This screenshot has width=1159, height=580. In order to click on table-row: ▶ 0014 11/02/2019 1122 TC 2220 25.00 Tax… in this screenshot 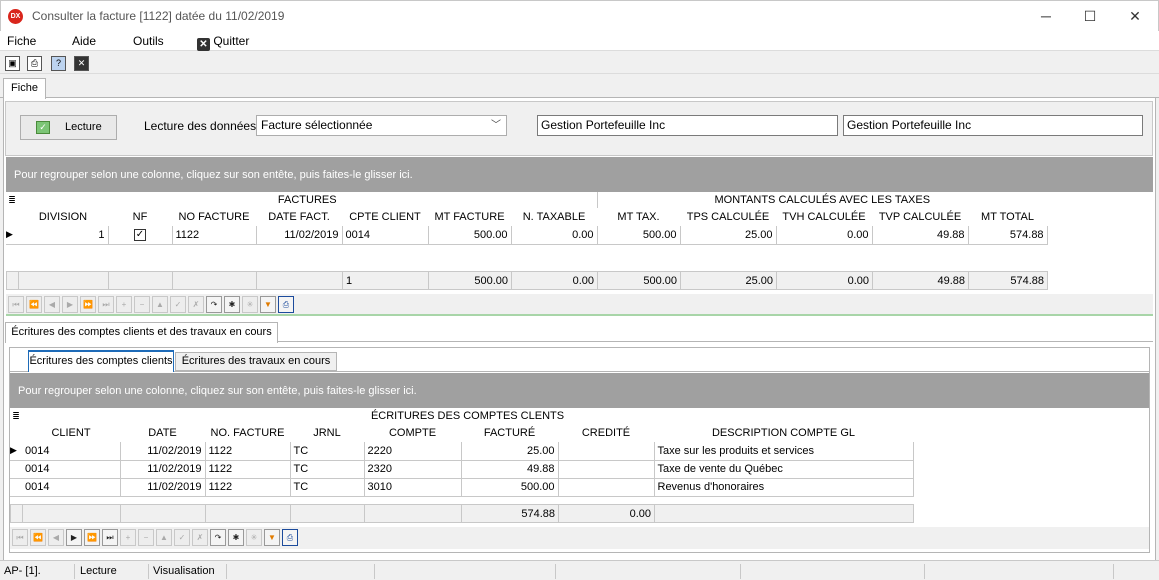, I will do `click(462, 451)`.